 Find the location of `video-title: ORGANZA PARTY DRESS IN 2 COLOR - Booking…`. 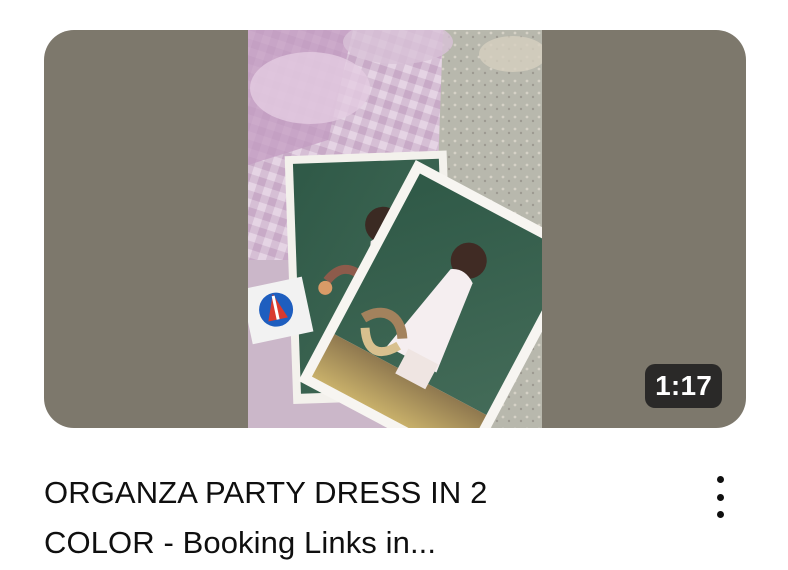

video-title: ORGANZA PARTY DRESS IN 2 COLOR - Booking… is located at coordinates (324, 518).